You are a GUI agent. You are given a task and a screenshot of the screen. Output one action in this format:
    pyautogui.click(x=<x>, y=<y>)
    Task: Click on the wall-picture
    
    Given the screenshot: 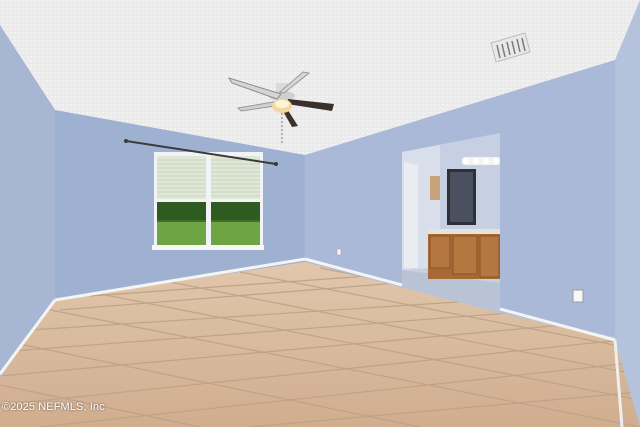 What is the action you would take?
    pyautogui.click(x=435, y=188)
    